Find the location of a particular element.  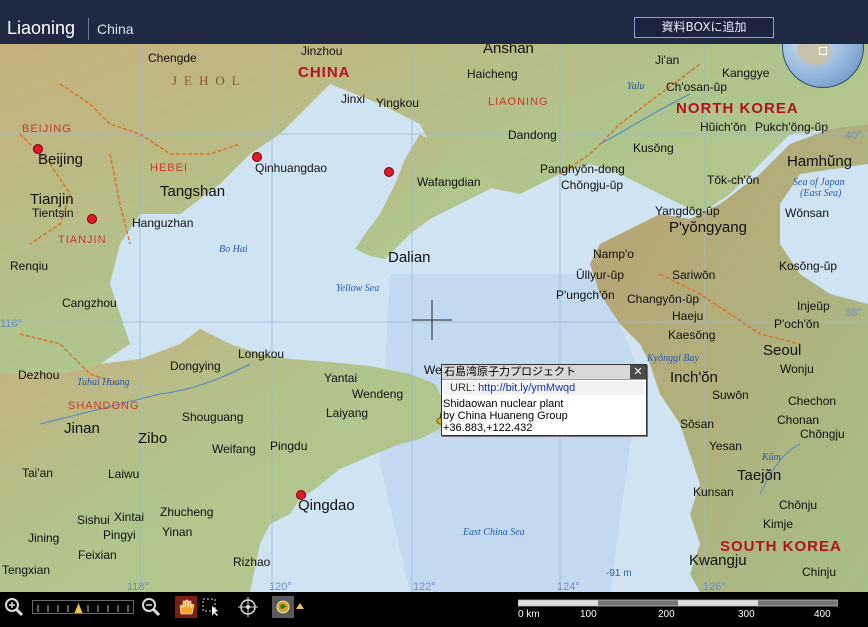

city-label: Shouguang is located at coordinates (213, 417).